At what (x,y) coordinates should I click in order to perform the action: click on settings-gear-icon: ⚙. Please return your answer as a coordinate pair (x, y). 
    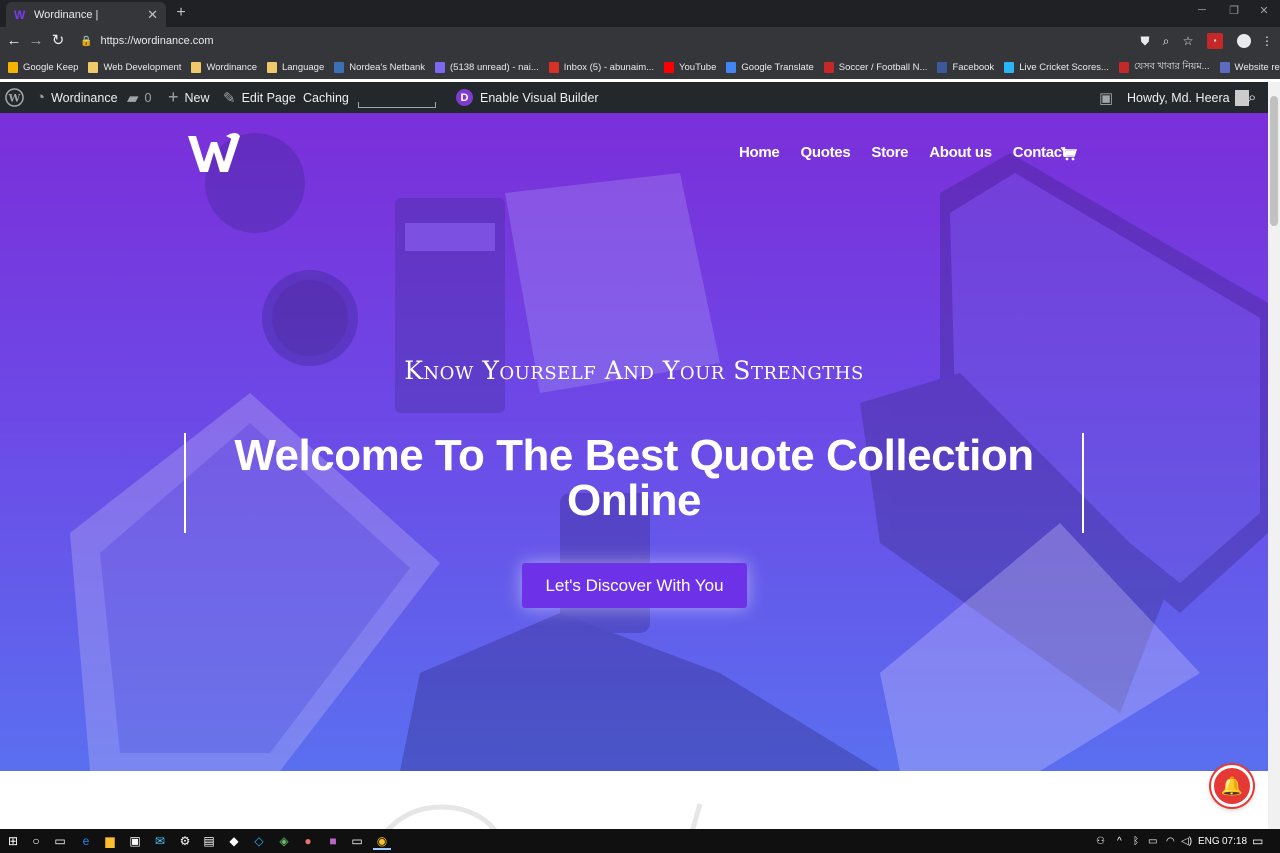
    Looking at the image, I should click on (185, 841).